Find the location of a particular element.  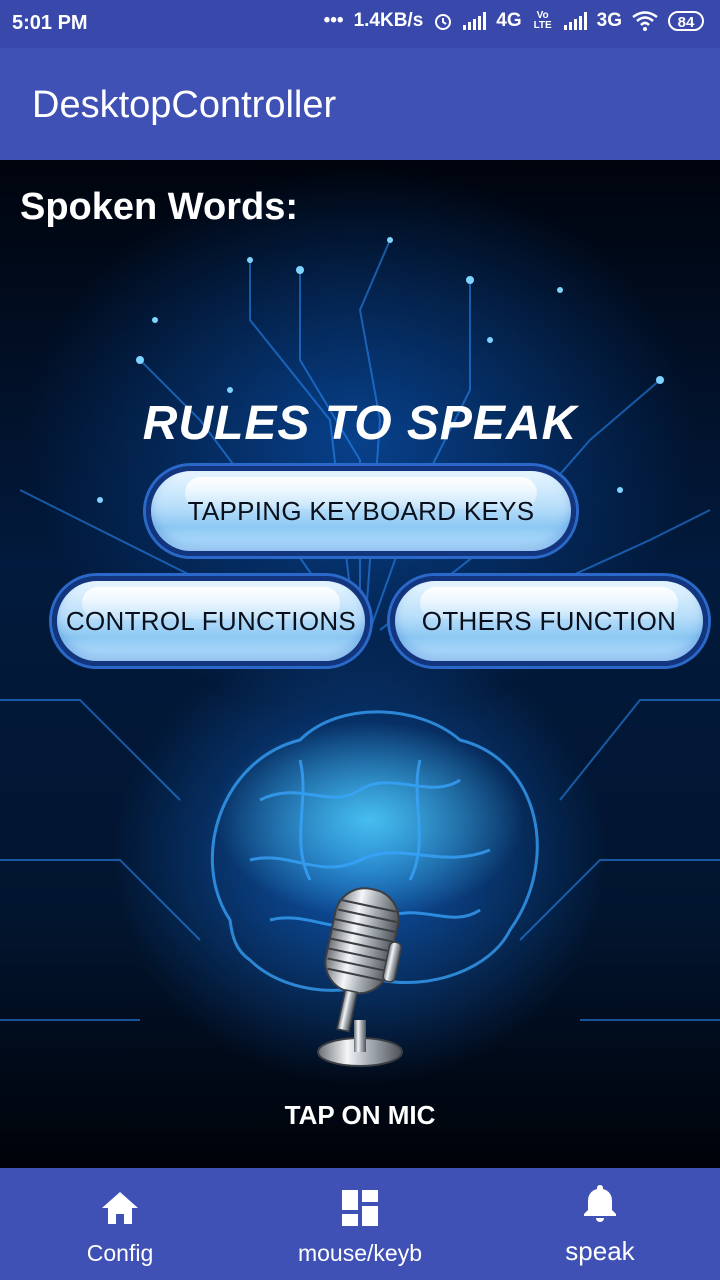

dashboard-icon is located at coordinates (360, 1208).